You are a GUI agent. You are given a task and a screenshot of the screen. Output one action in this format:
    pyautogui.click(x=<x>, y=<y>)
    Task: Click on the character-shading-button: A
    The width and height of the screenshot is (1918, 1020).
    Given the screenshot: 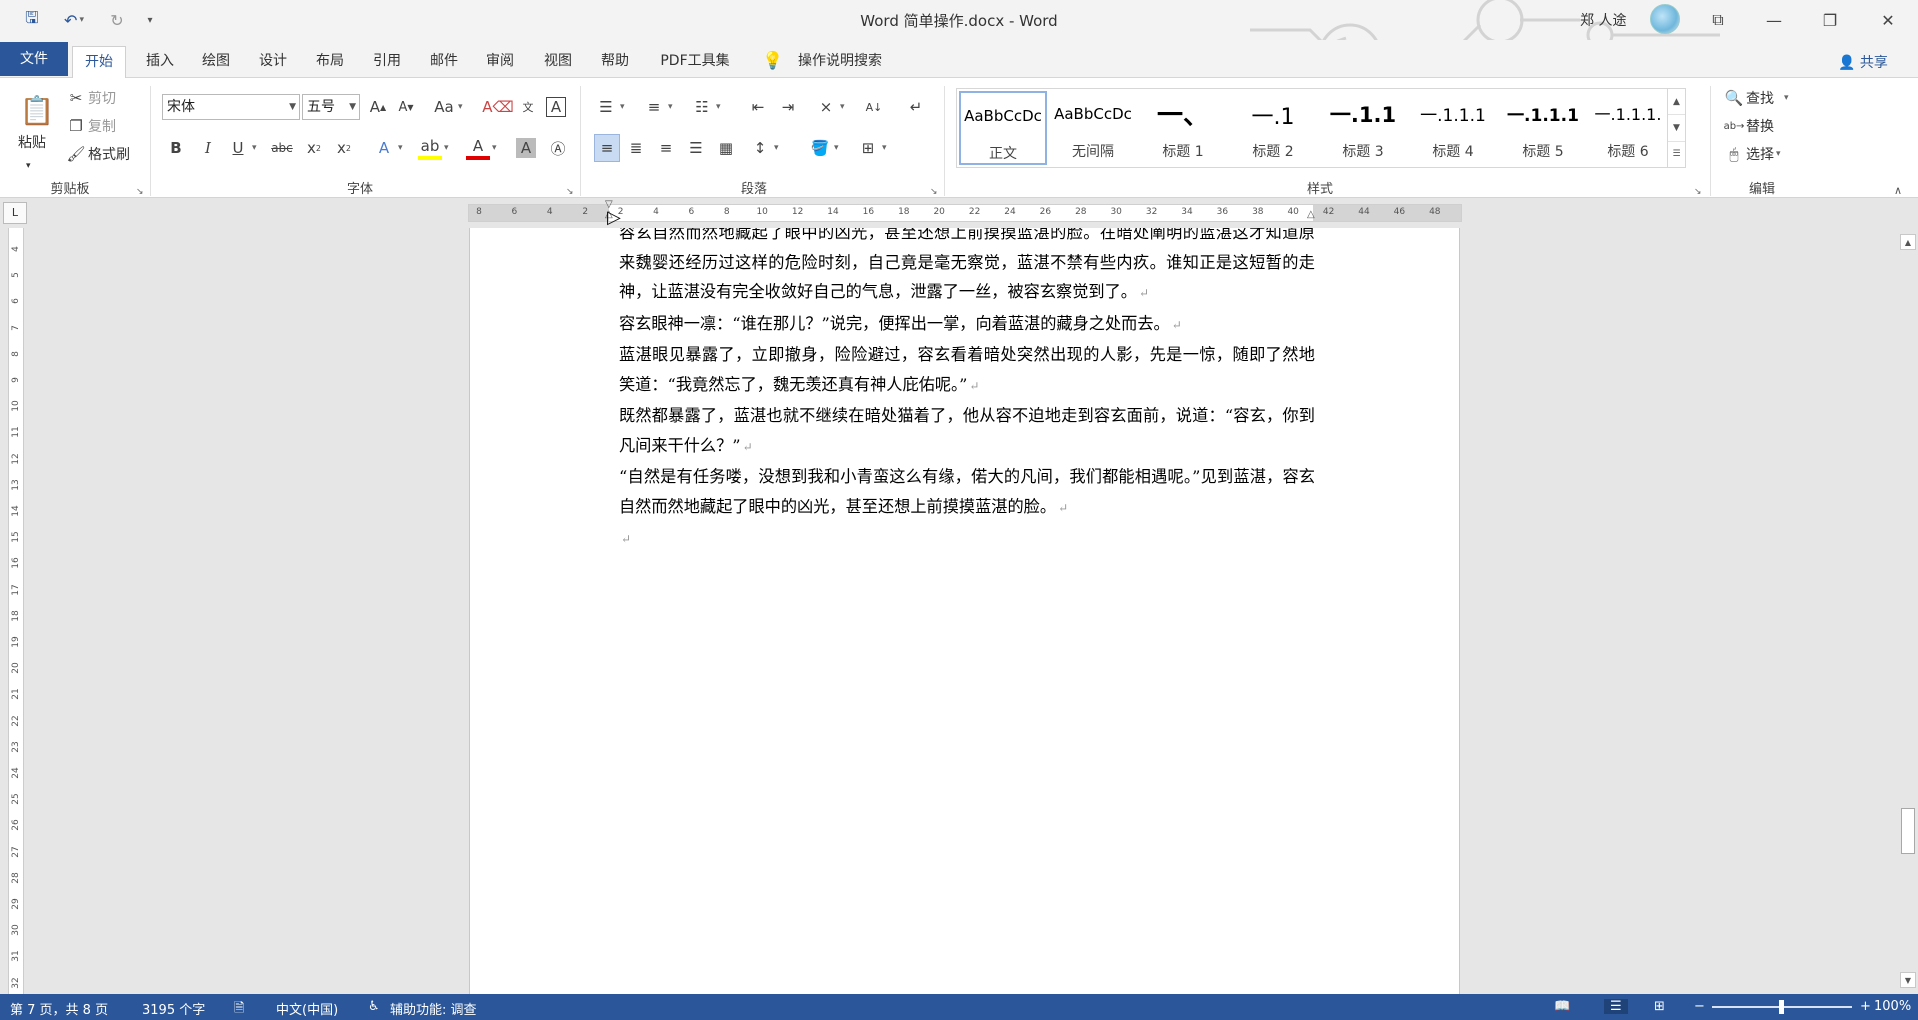 What is the action you would take?
    pyautogui.click(x=526, y=148)
    